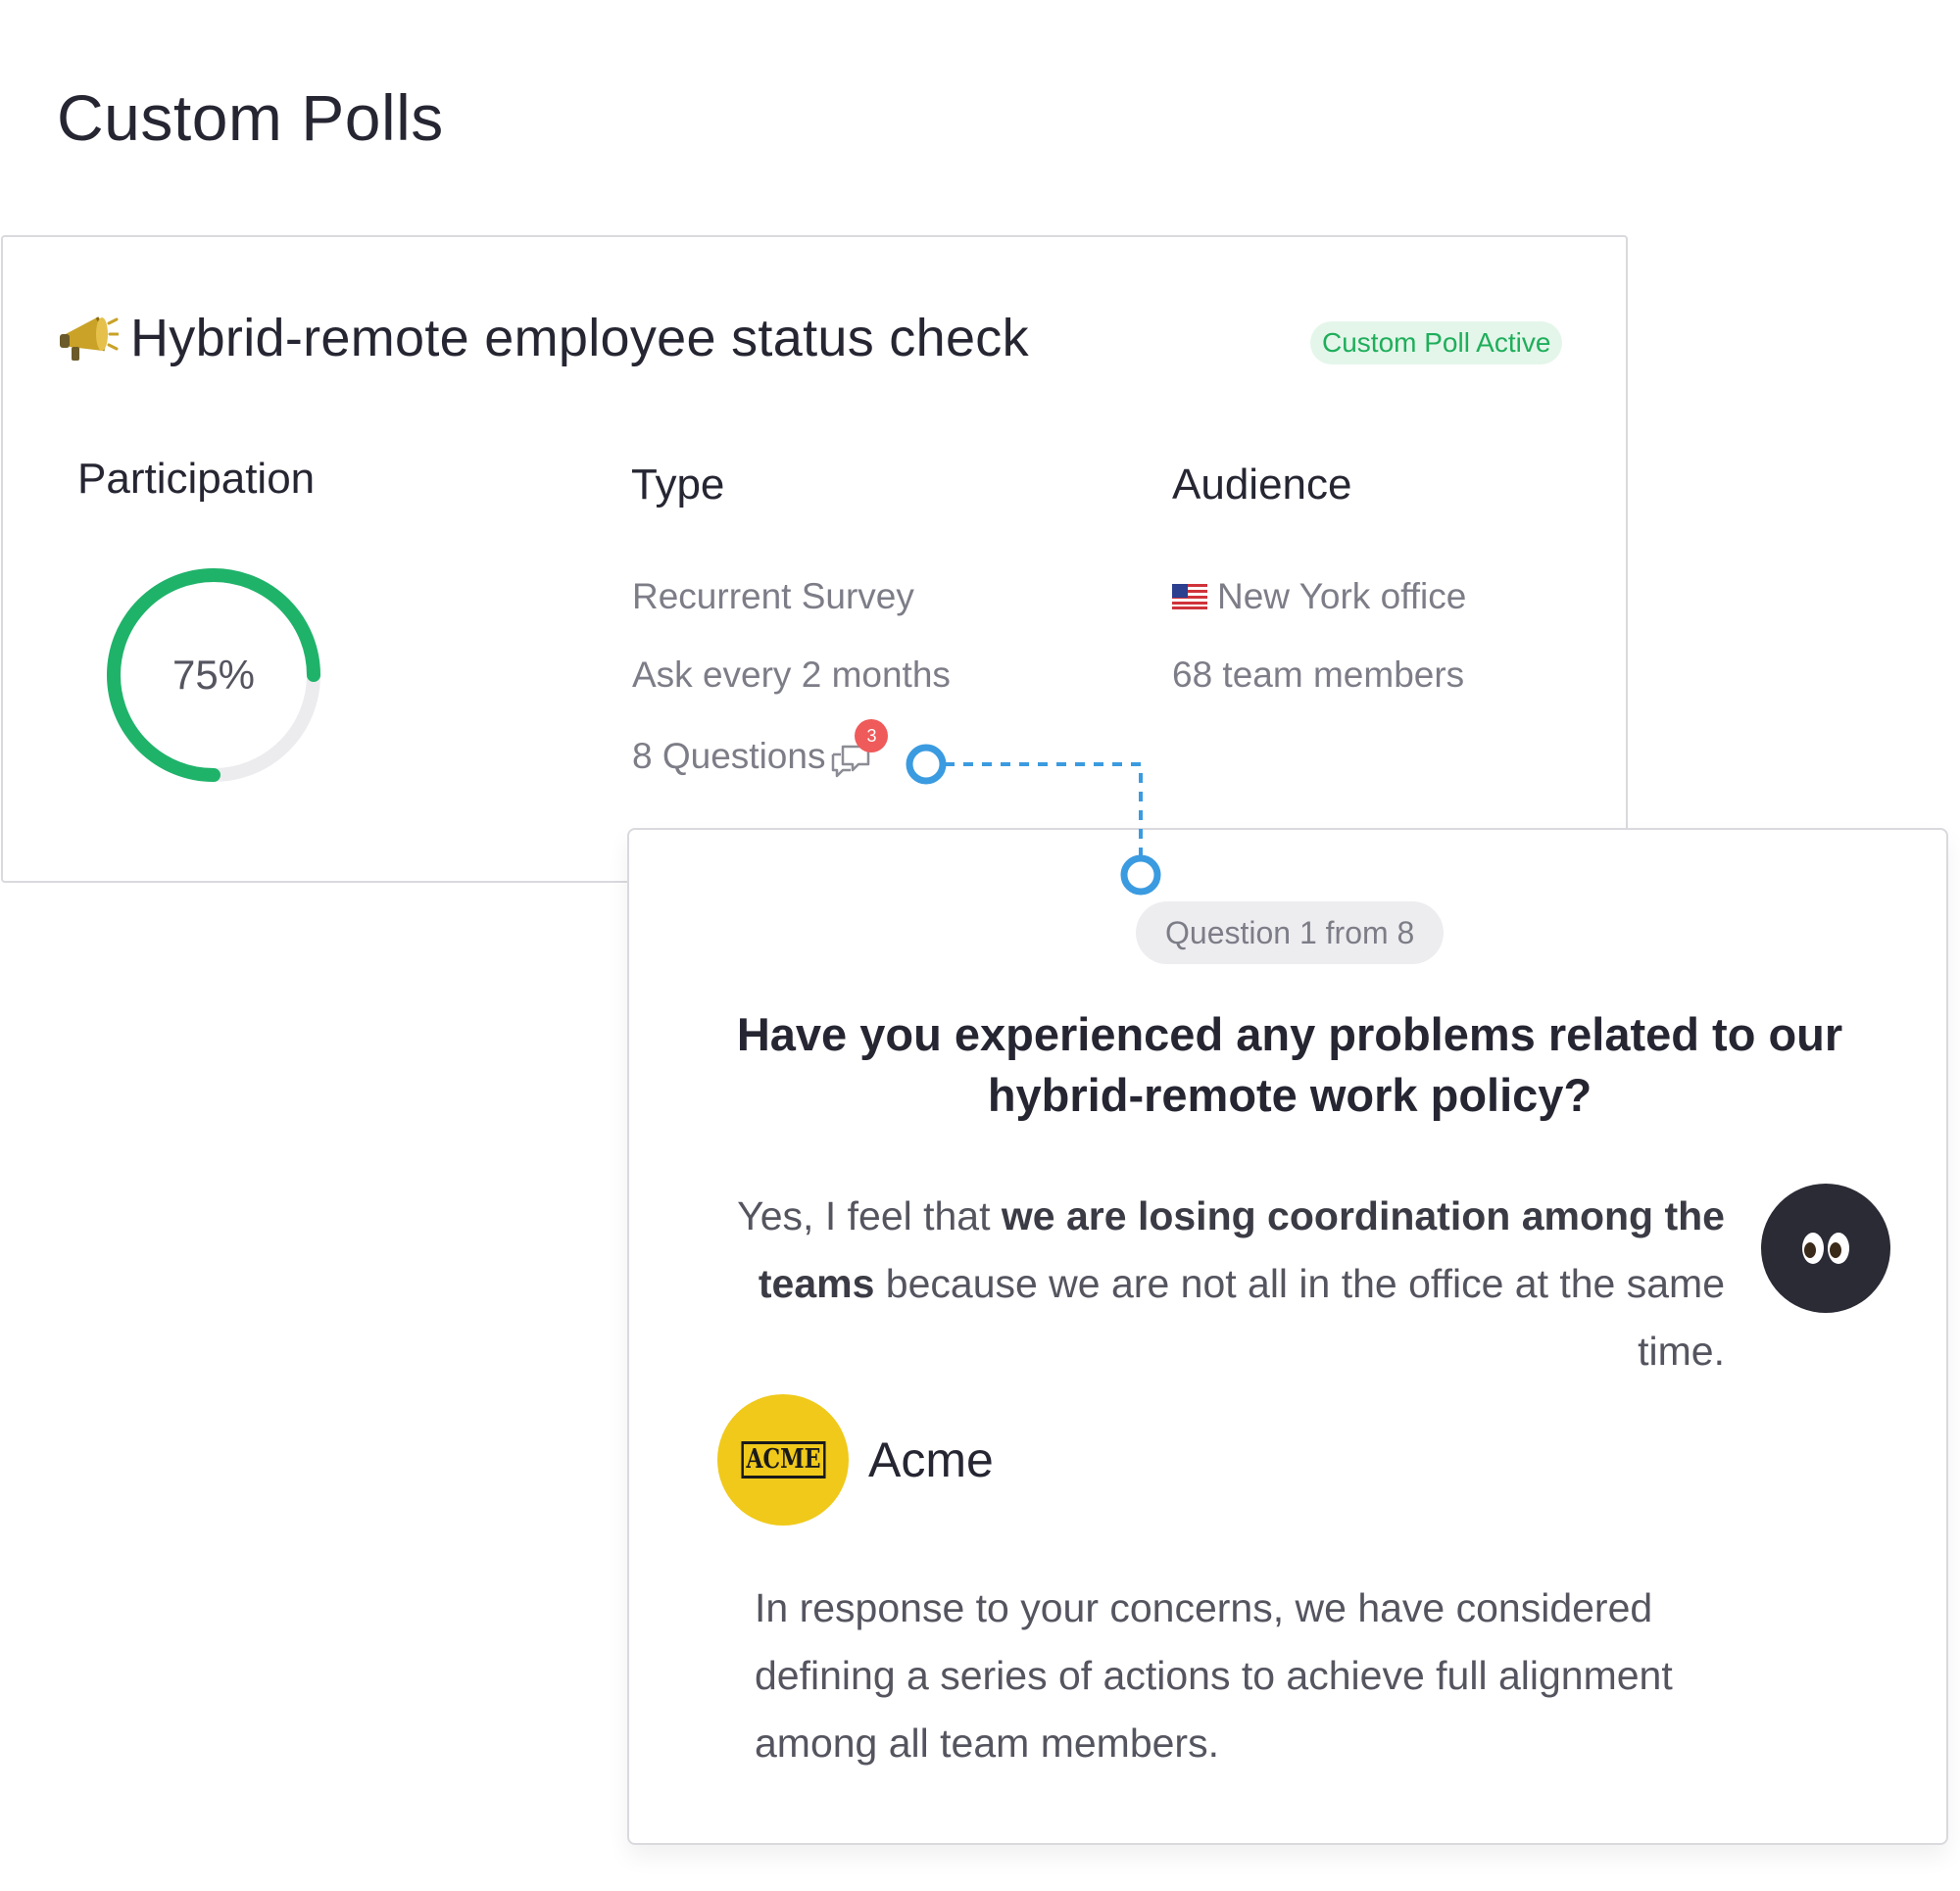 The height and width of the screenshot is (1891, 1960). I want to click on audience-location-label: New York office, so click(1342, 596).